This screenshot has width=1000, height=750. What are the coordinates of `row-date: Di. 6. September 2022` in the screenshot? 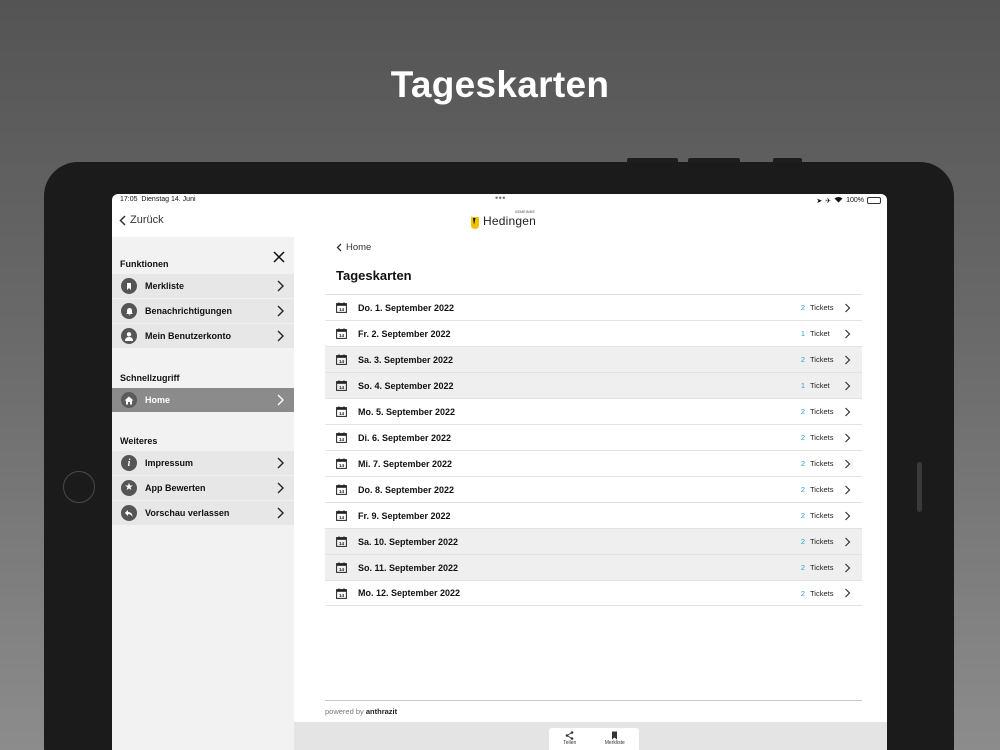 It's located at (405, 437).